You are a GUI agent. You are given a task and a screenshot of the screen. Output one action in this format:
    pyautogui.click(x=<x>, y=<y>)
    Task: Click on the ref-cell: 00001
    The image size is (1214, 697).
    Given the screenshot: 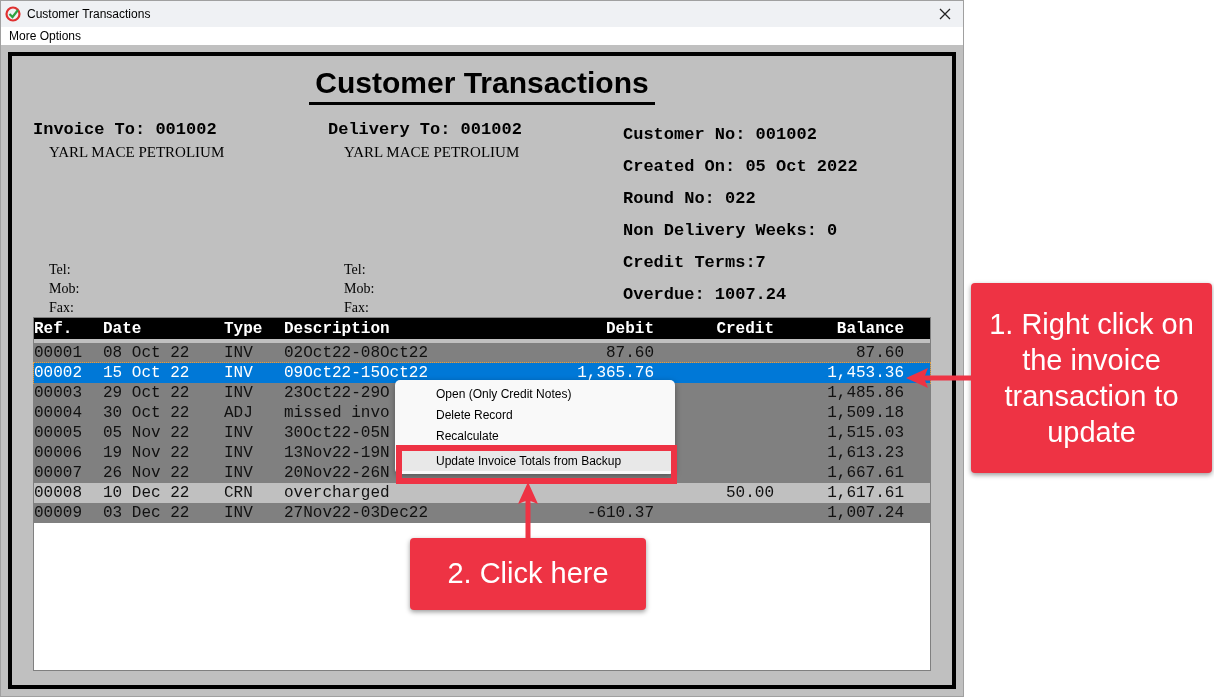 What is the action you would take?
    pyautogui.click(x=58, y=353)
    